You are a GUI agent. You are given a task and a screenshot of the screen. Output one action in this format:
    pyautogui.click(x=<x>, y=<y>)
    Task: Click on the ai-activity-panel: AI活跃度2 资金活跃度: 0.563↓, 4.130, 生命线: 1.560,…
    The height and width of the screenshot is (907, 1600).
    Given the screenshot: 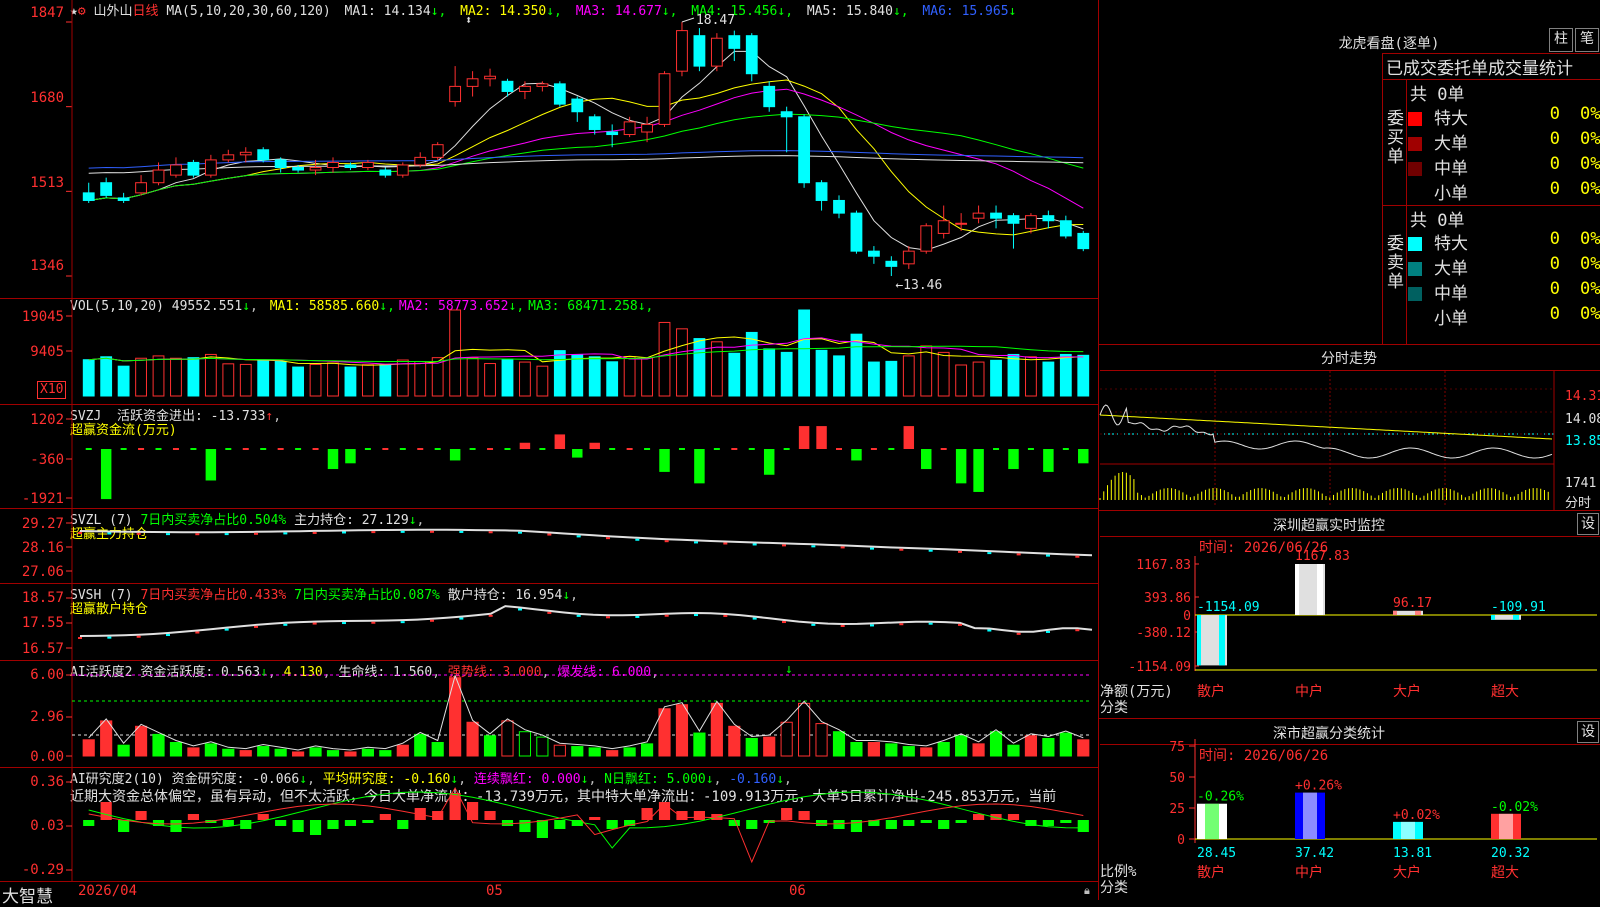 What is the action you would take?
    pyautogui.click(x=549, y=714)
    